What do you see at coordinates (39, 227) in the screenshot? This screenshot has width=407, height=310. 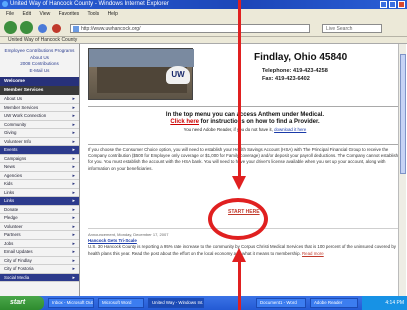 I see `sidebar-item: Volunteer` at bounding box center [39, 227].